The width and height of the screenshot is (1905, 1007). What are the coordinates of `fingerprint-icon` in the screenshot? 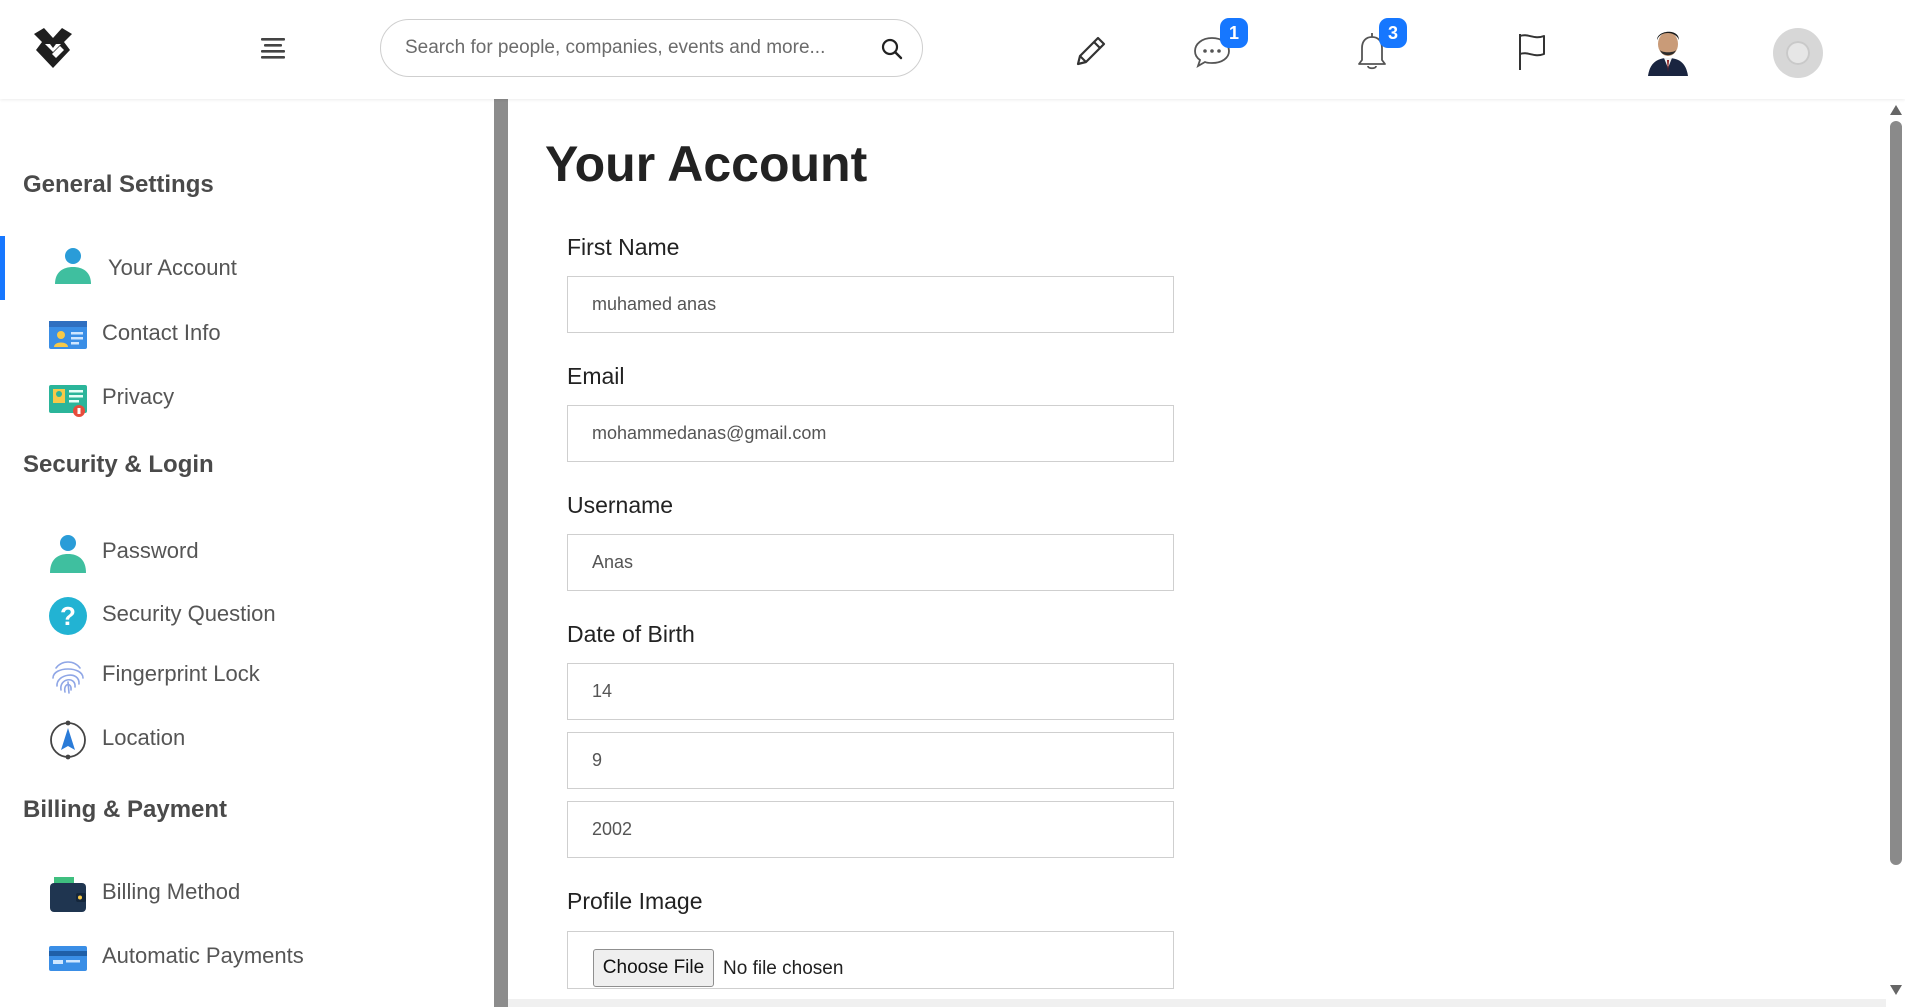 It's located at (68, 677).